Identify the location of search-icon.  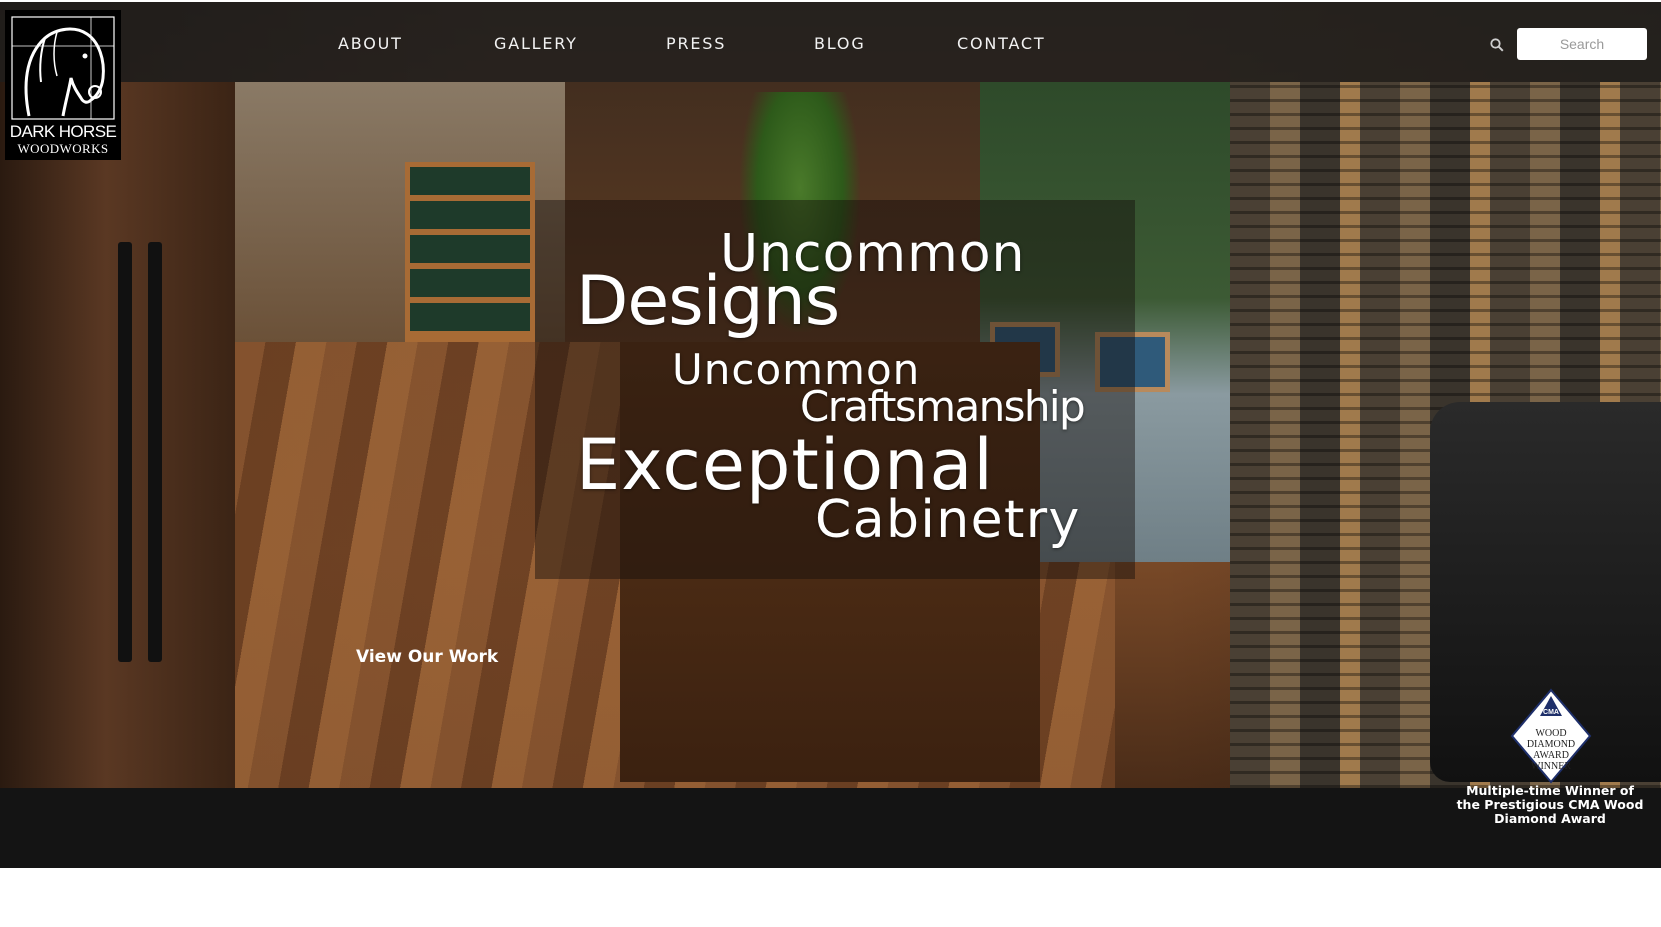
(1497, 45).